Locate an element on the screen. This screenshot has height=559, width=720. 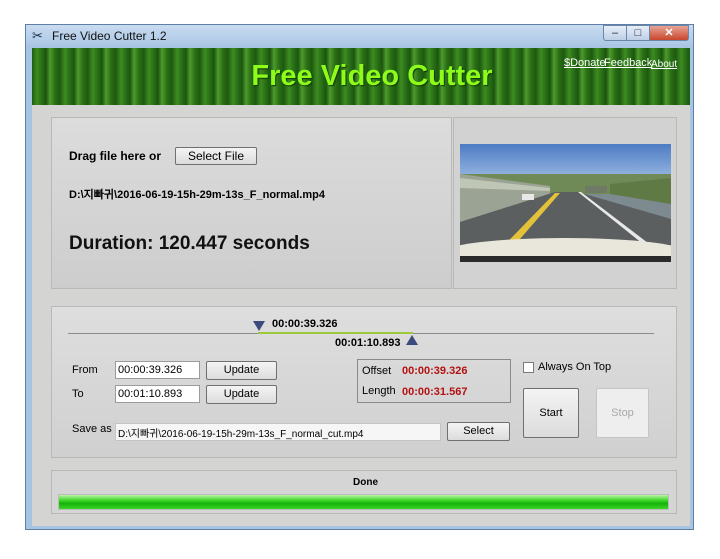
video-preview is located at coordinates (565, 203).